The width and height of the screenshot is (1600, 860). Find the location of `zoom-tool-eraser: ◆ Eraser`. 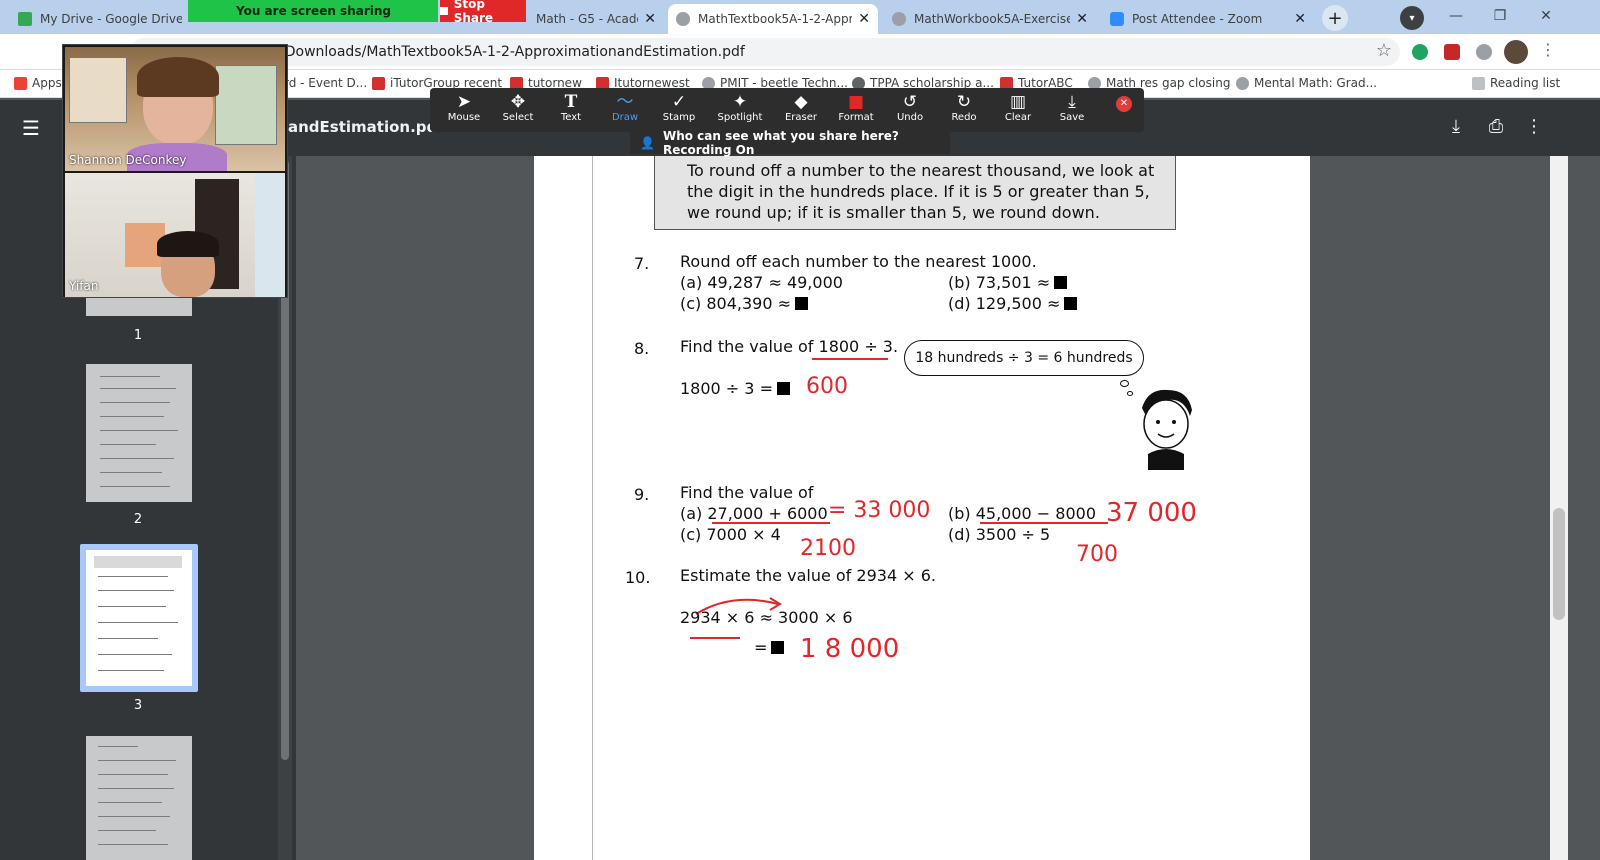

zoom-tool-eraser: ◆ Eraser is located at coordinates (801, 111).